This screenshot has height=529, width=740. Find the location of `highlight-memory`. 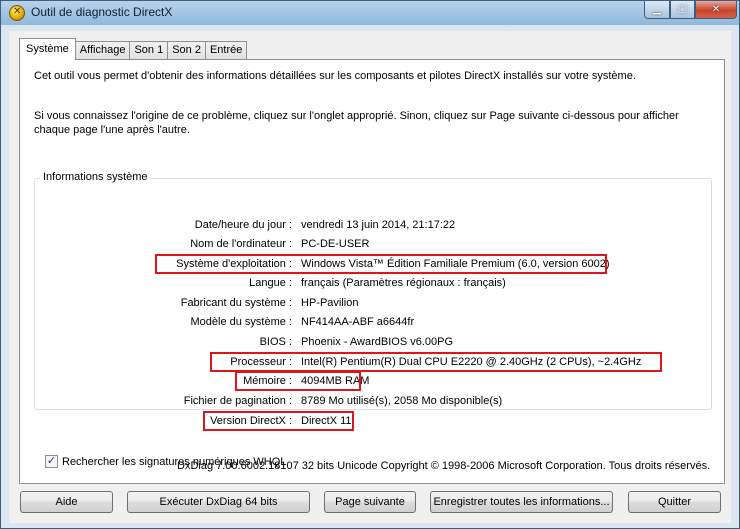

highlight-memory is located at coordinates (298, 381).